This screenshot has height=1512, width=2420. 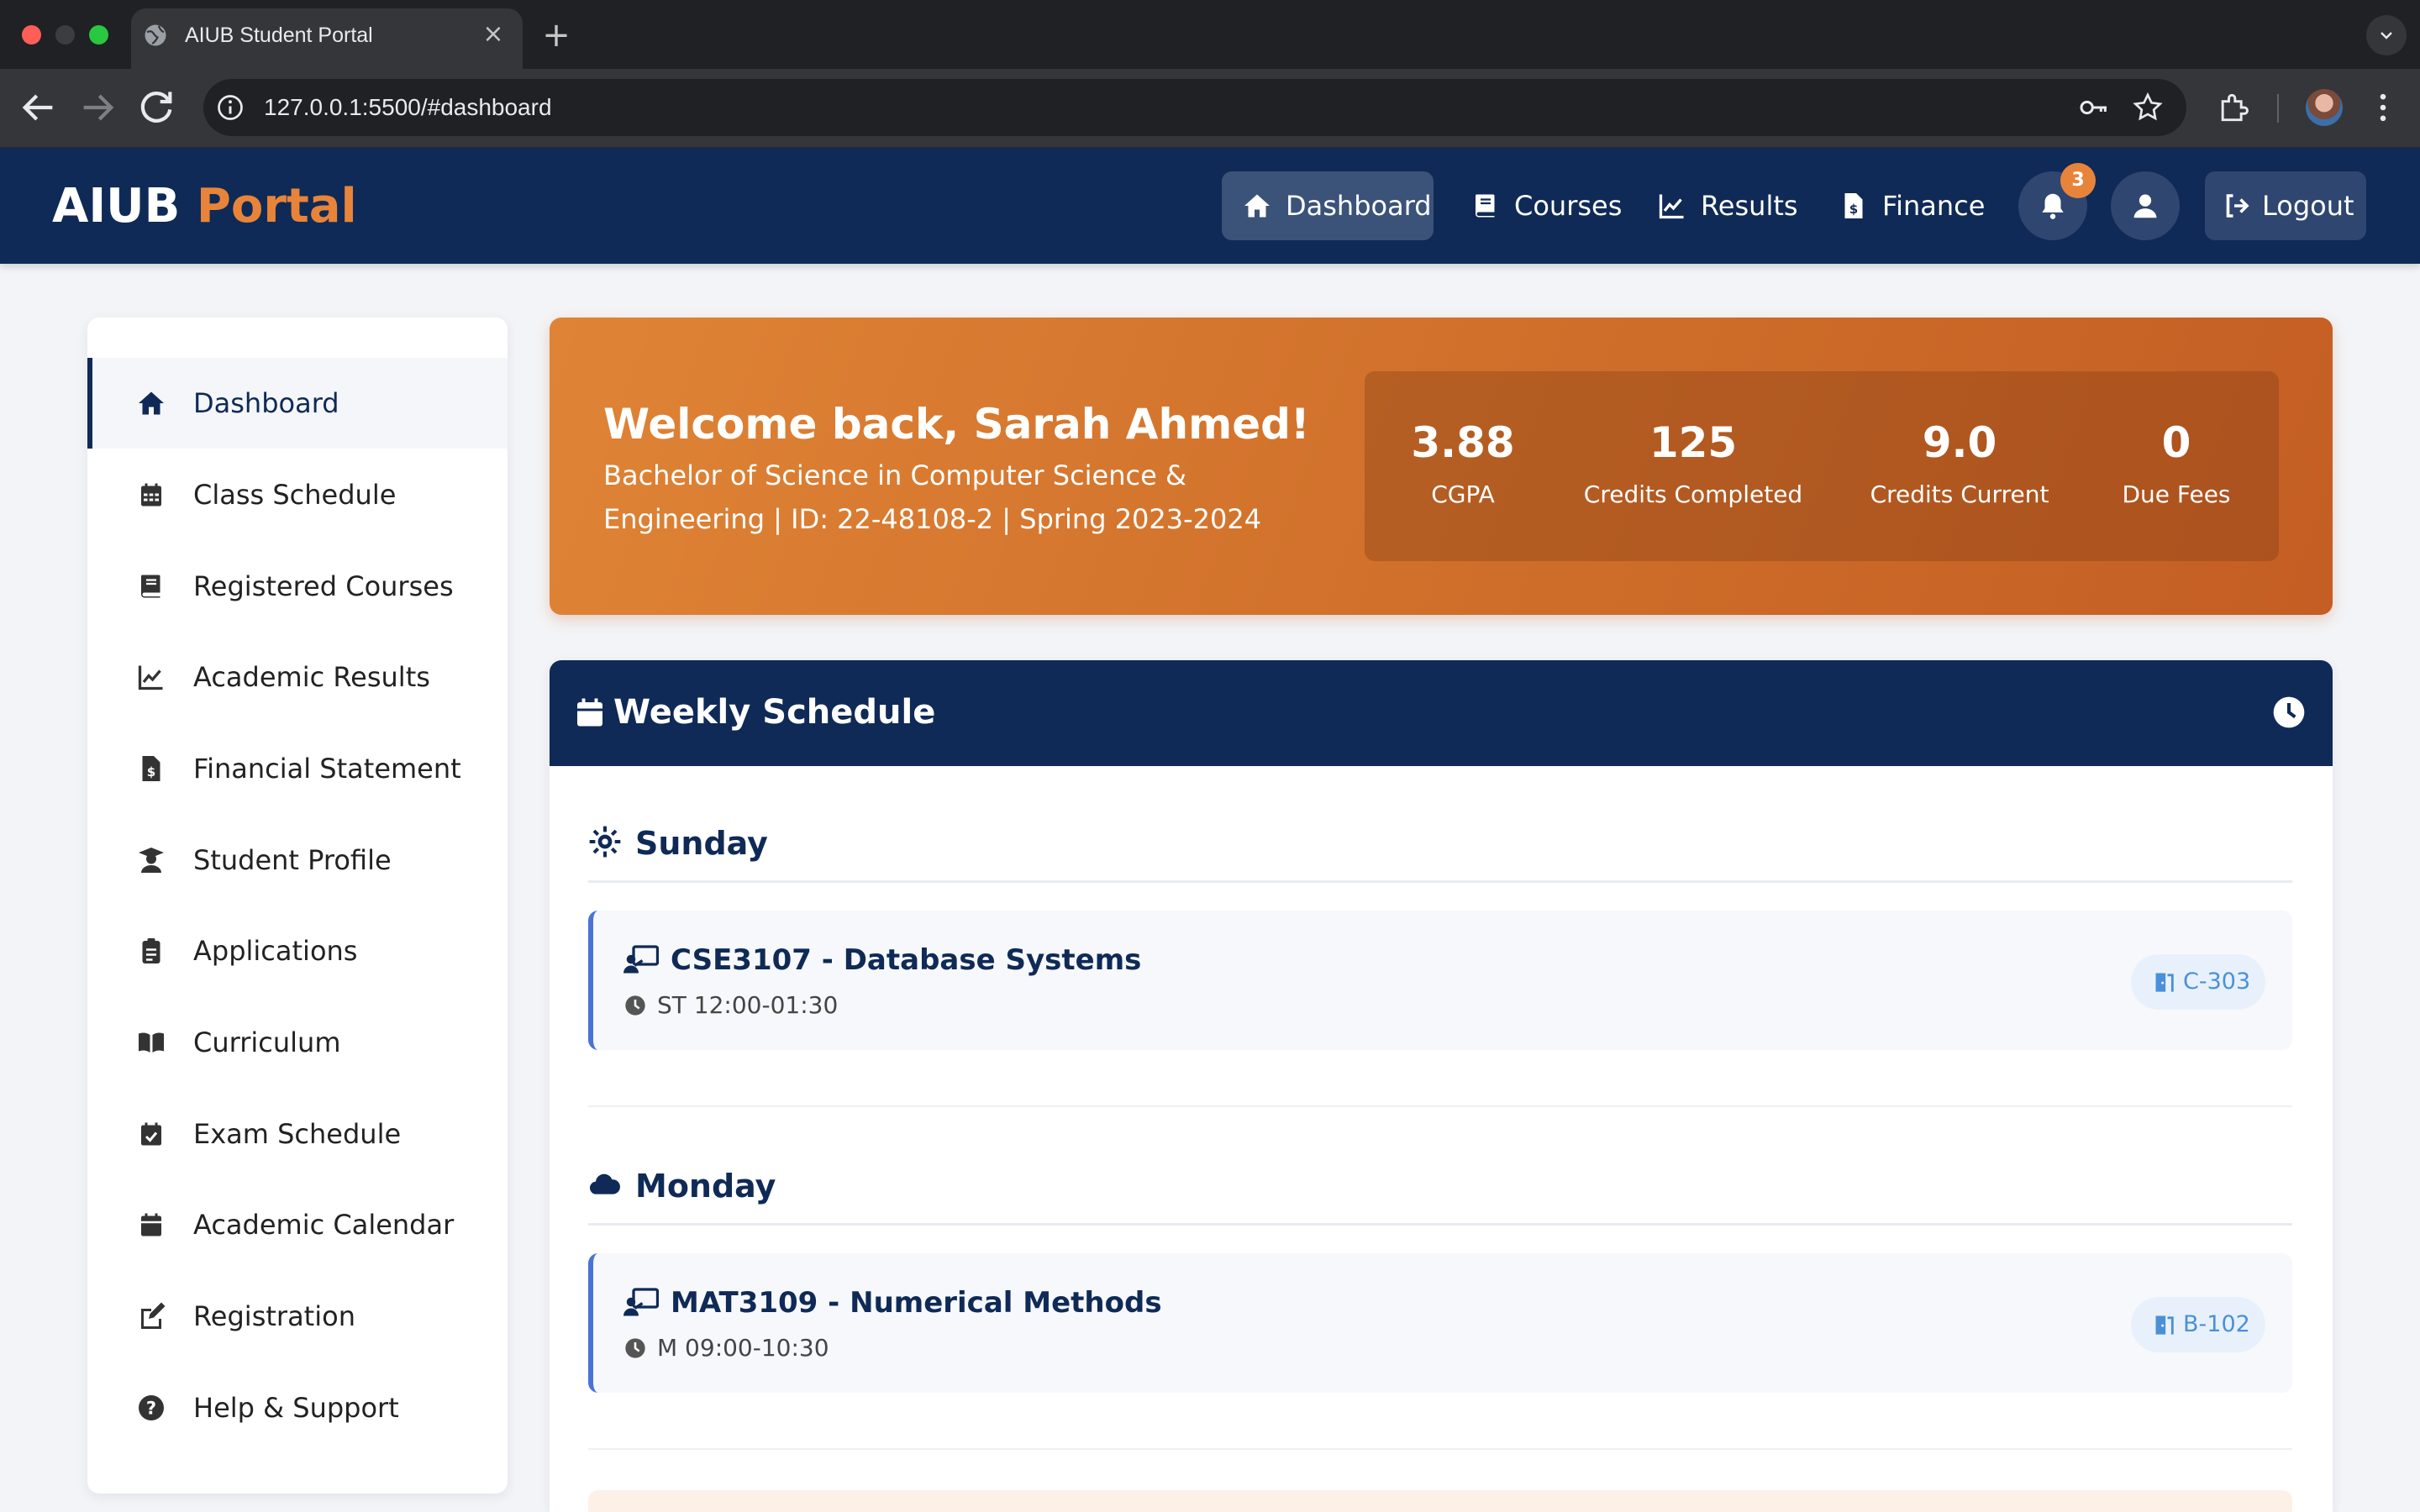 What do you see at coordinates (31, 35) in the screenshot?
I see `window-close-button` at bounding box center [31, 35].